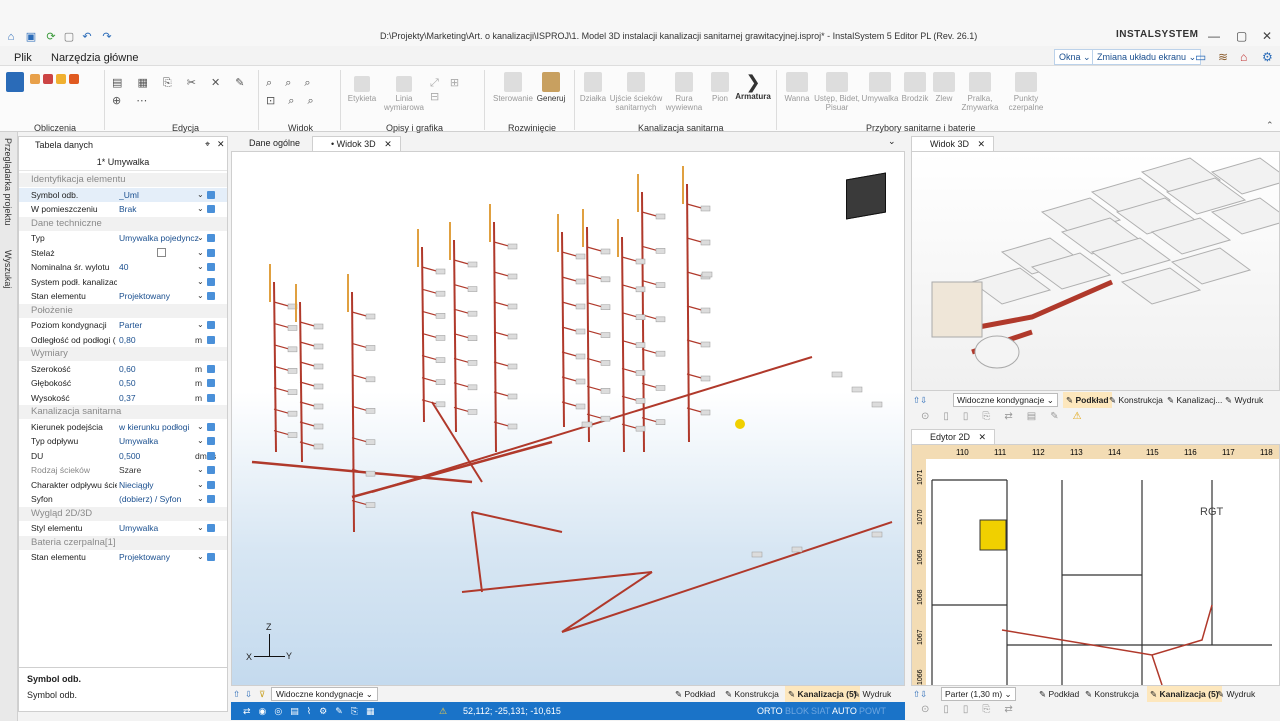 This screenshot has width=1280, height=721. Describe the element at coordinates (301, 94) in the screenshot. I see `zoom-tools: ⌕ ⌕ ⌕ ⊡ ⌕ ⌕` at that location.